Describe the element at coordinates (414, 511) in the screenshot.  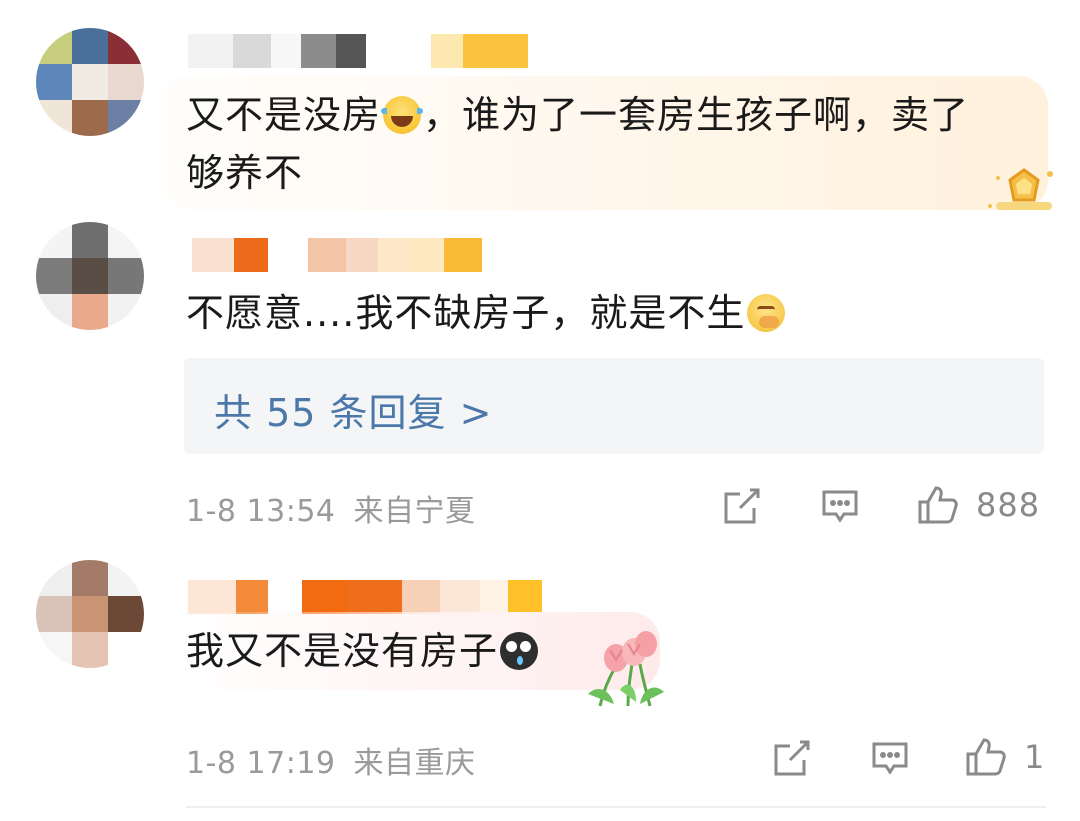
I see `location: 来自宁夏` at that location.